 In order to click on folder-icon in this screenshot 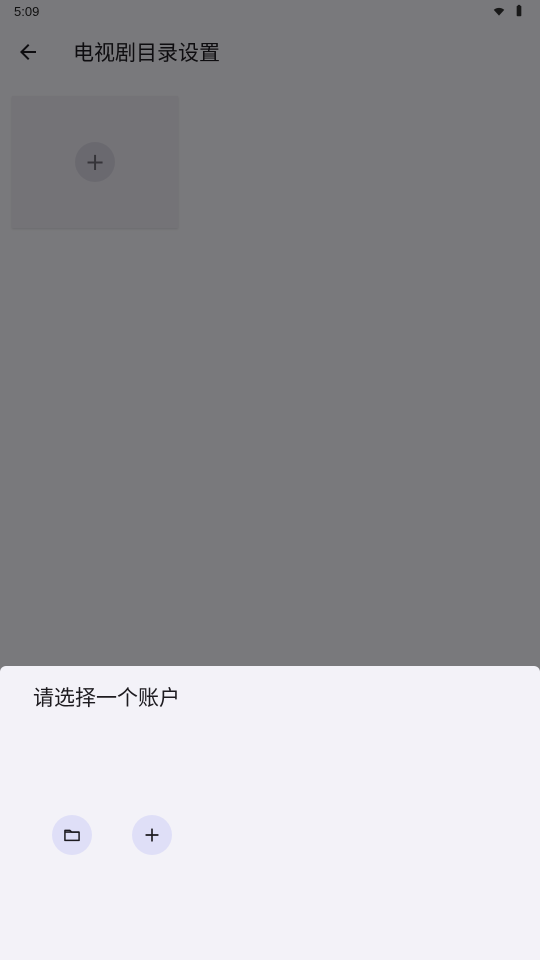, I will do `click(72, 835)`.